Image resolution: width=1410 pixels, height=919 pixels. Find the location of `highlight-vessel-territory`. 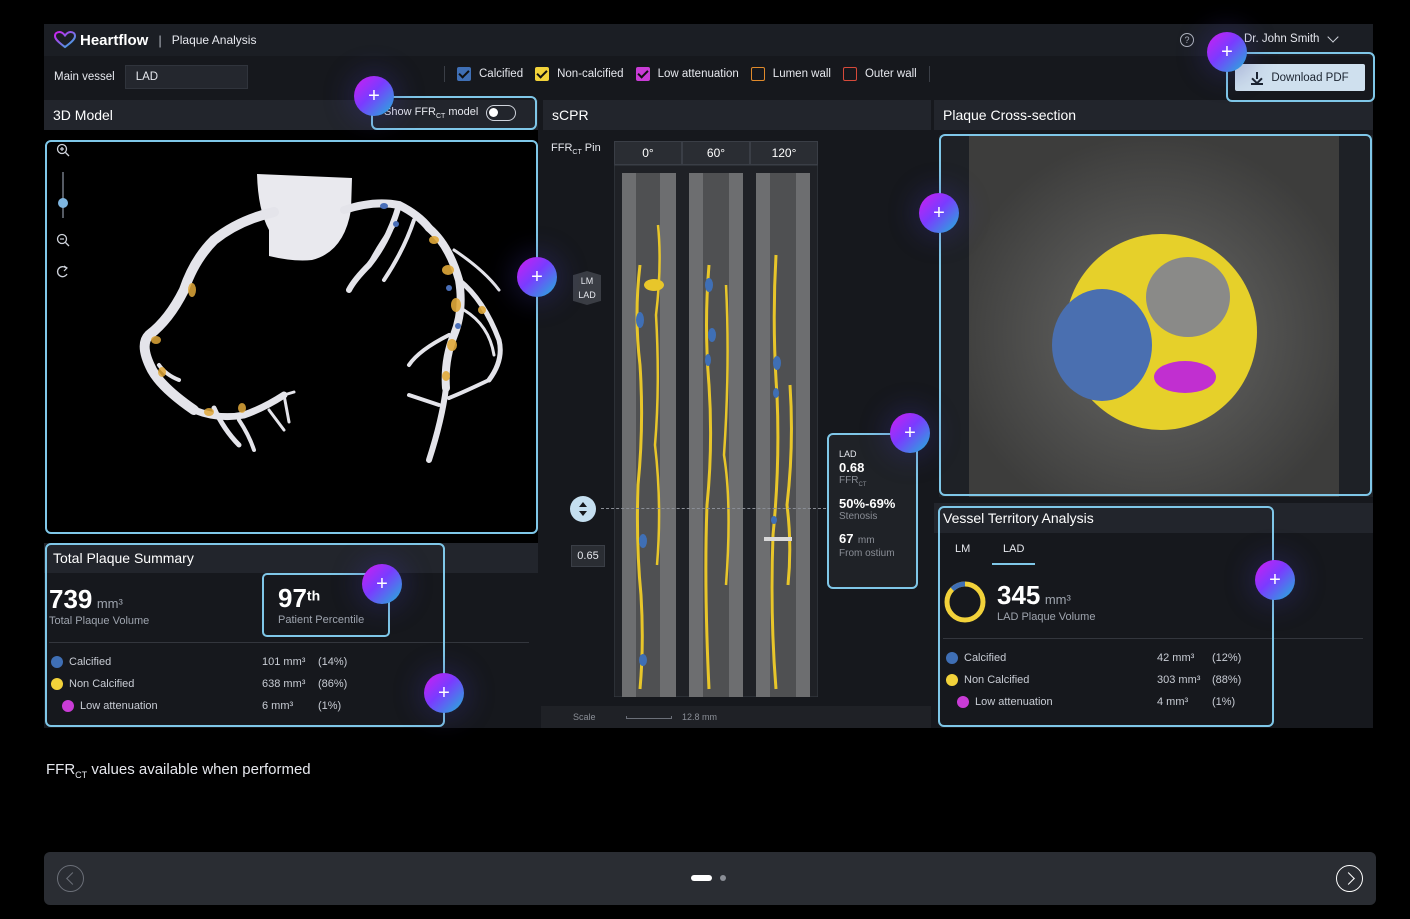

highlight-vessel-territory is located at coordinates (1106, 616).